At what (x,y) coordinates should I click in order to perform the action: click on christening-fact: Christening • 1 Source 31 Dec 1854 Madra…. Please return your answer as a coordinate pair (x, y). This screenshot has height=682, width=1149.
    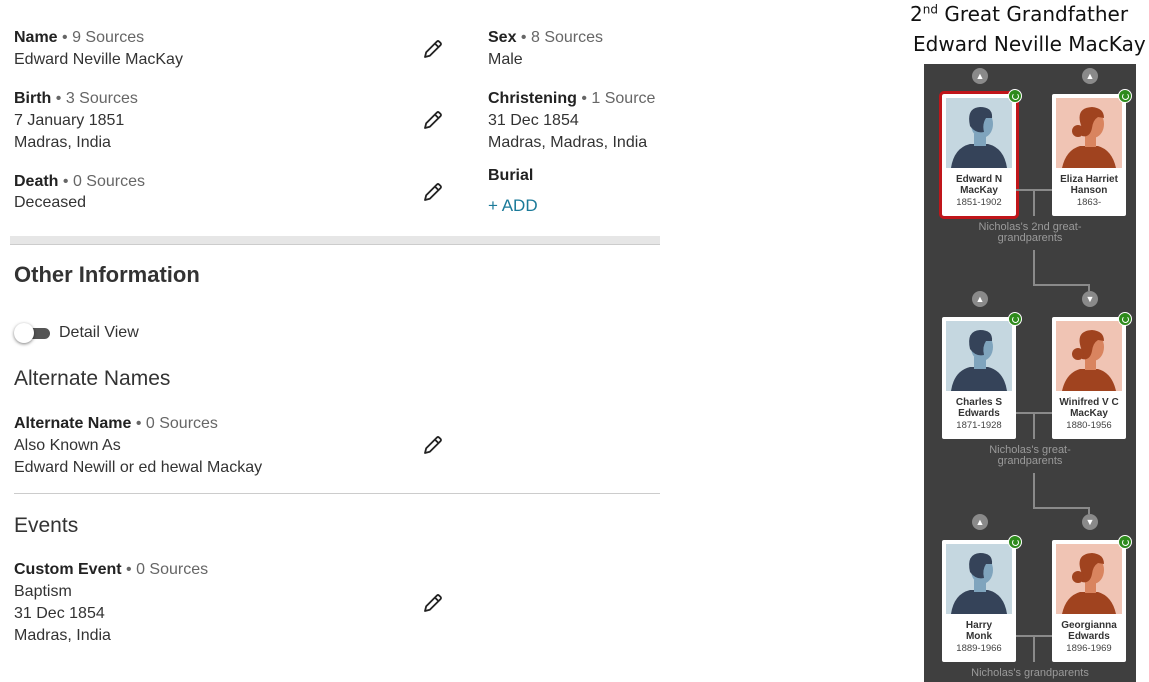
    Looking at the image, I should click on (574, 121).